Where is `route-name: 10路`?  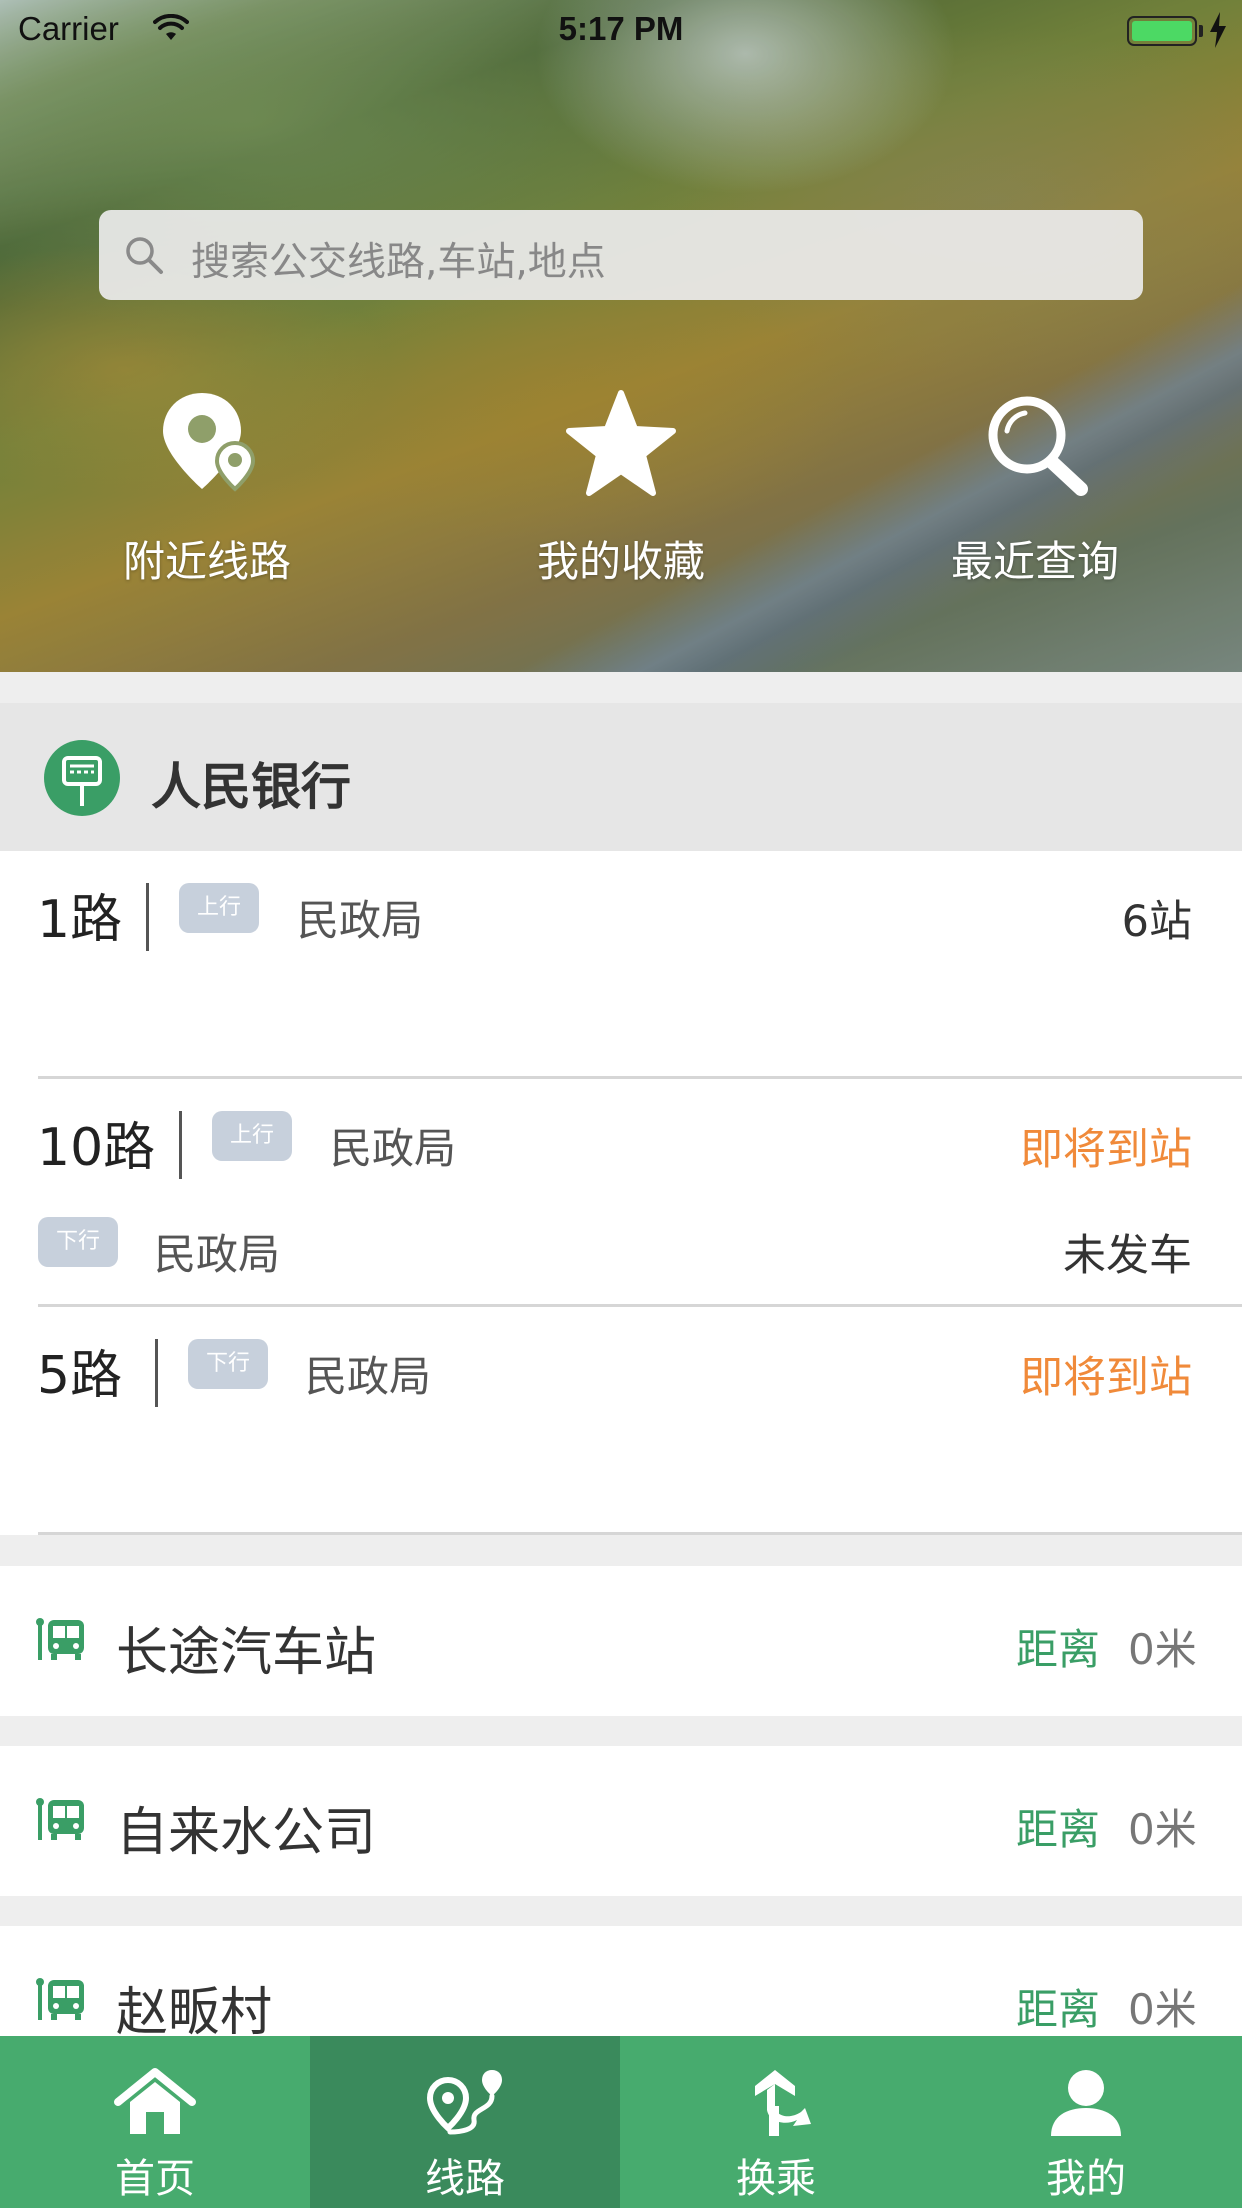 route-name: 10路 is located at coordinates (96, 1148).